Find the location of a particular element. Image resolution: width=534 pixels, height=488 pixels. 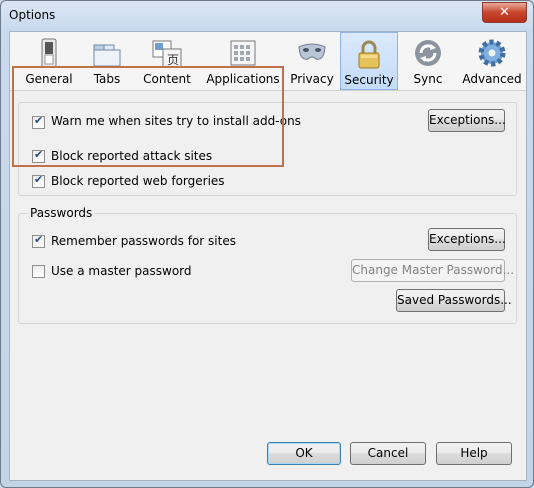

title-bar: Options ✕ is located at coordinates (267, 16).